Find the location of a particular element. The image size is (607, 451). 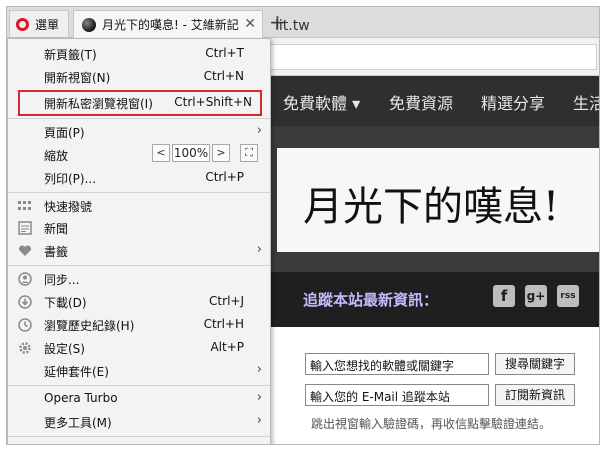

subscribe-button: 訂閱新資訊 is located at coordinates (535, 395).